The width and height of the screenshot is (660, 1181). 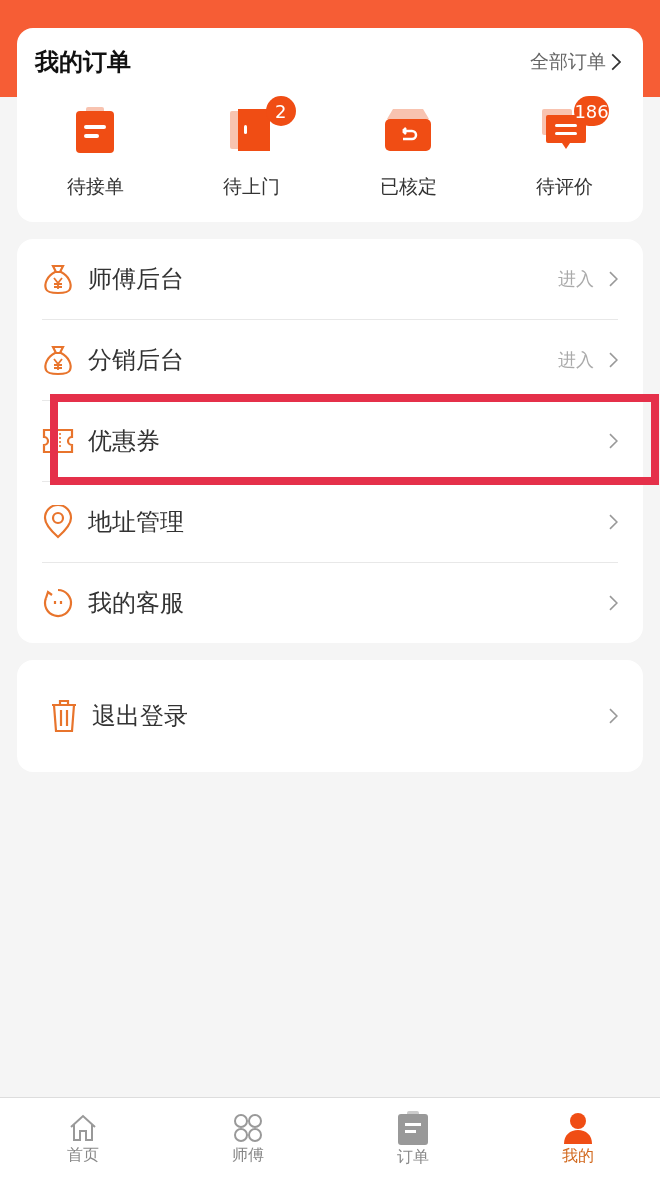 What do you see at coordinates (64, 716) in the screenshot?
I see `trash-icon` at bounding box center [64, 716].